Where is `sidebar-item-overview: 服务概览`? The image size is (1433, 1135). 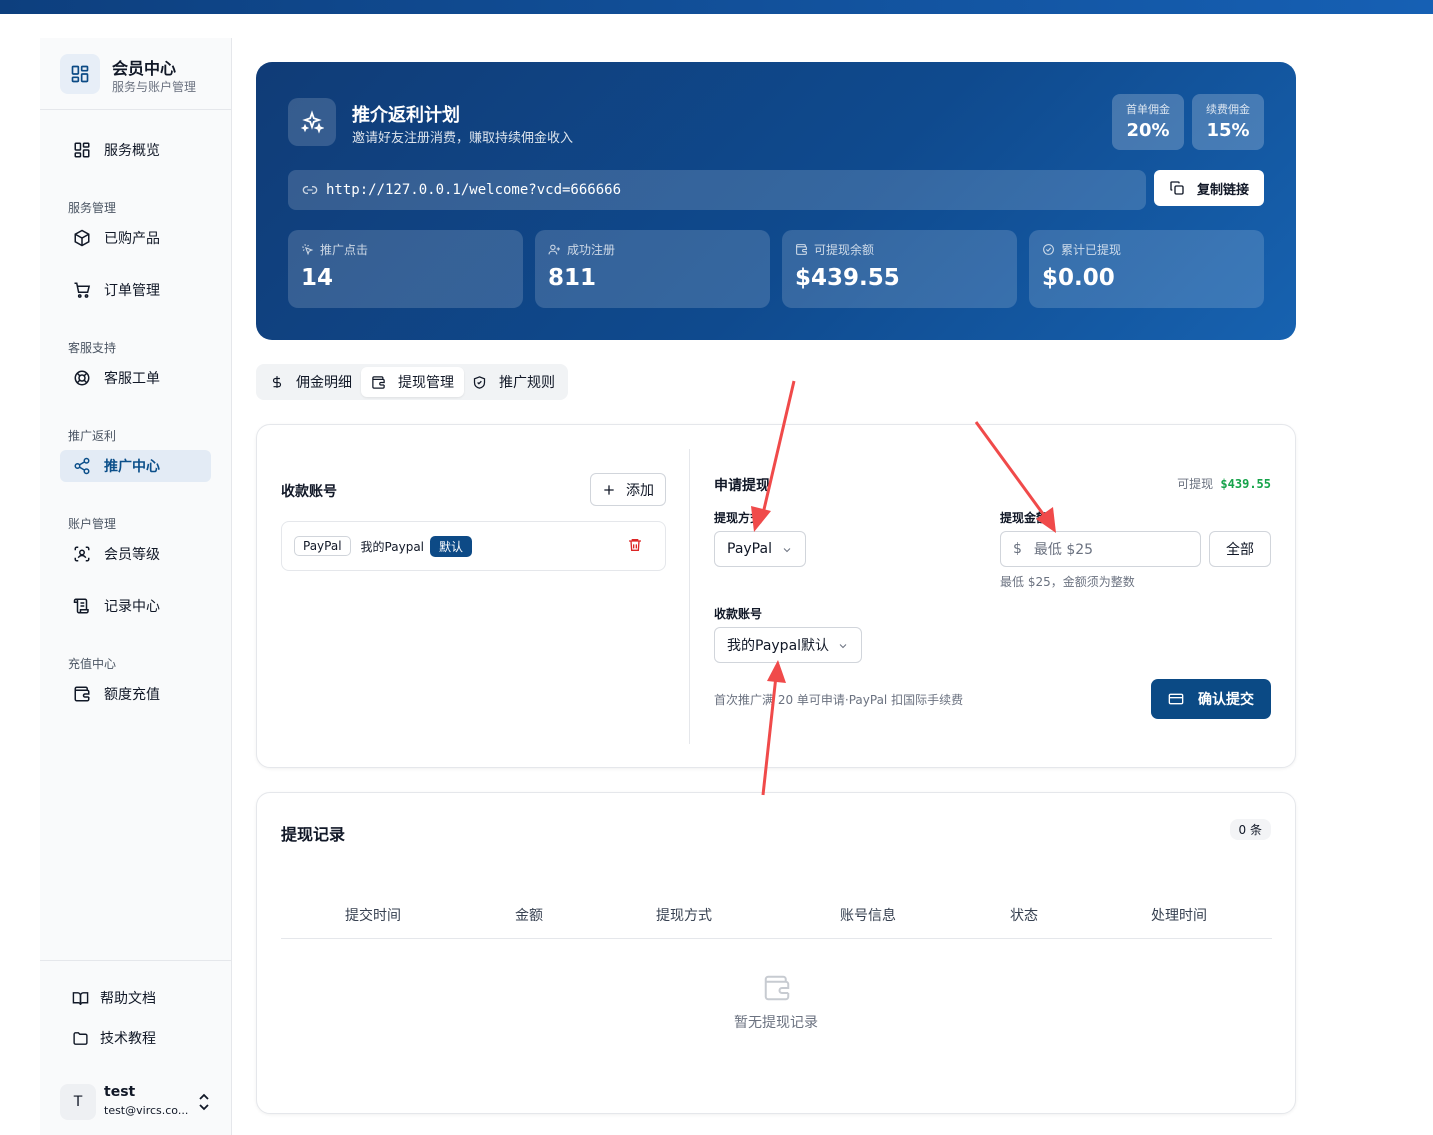 sidebar-item-overview: 服务概览 is located at coordinates (135, 150).